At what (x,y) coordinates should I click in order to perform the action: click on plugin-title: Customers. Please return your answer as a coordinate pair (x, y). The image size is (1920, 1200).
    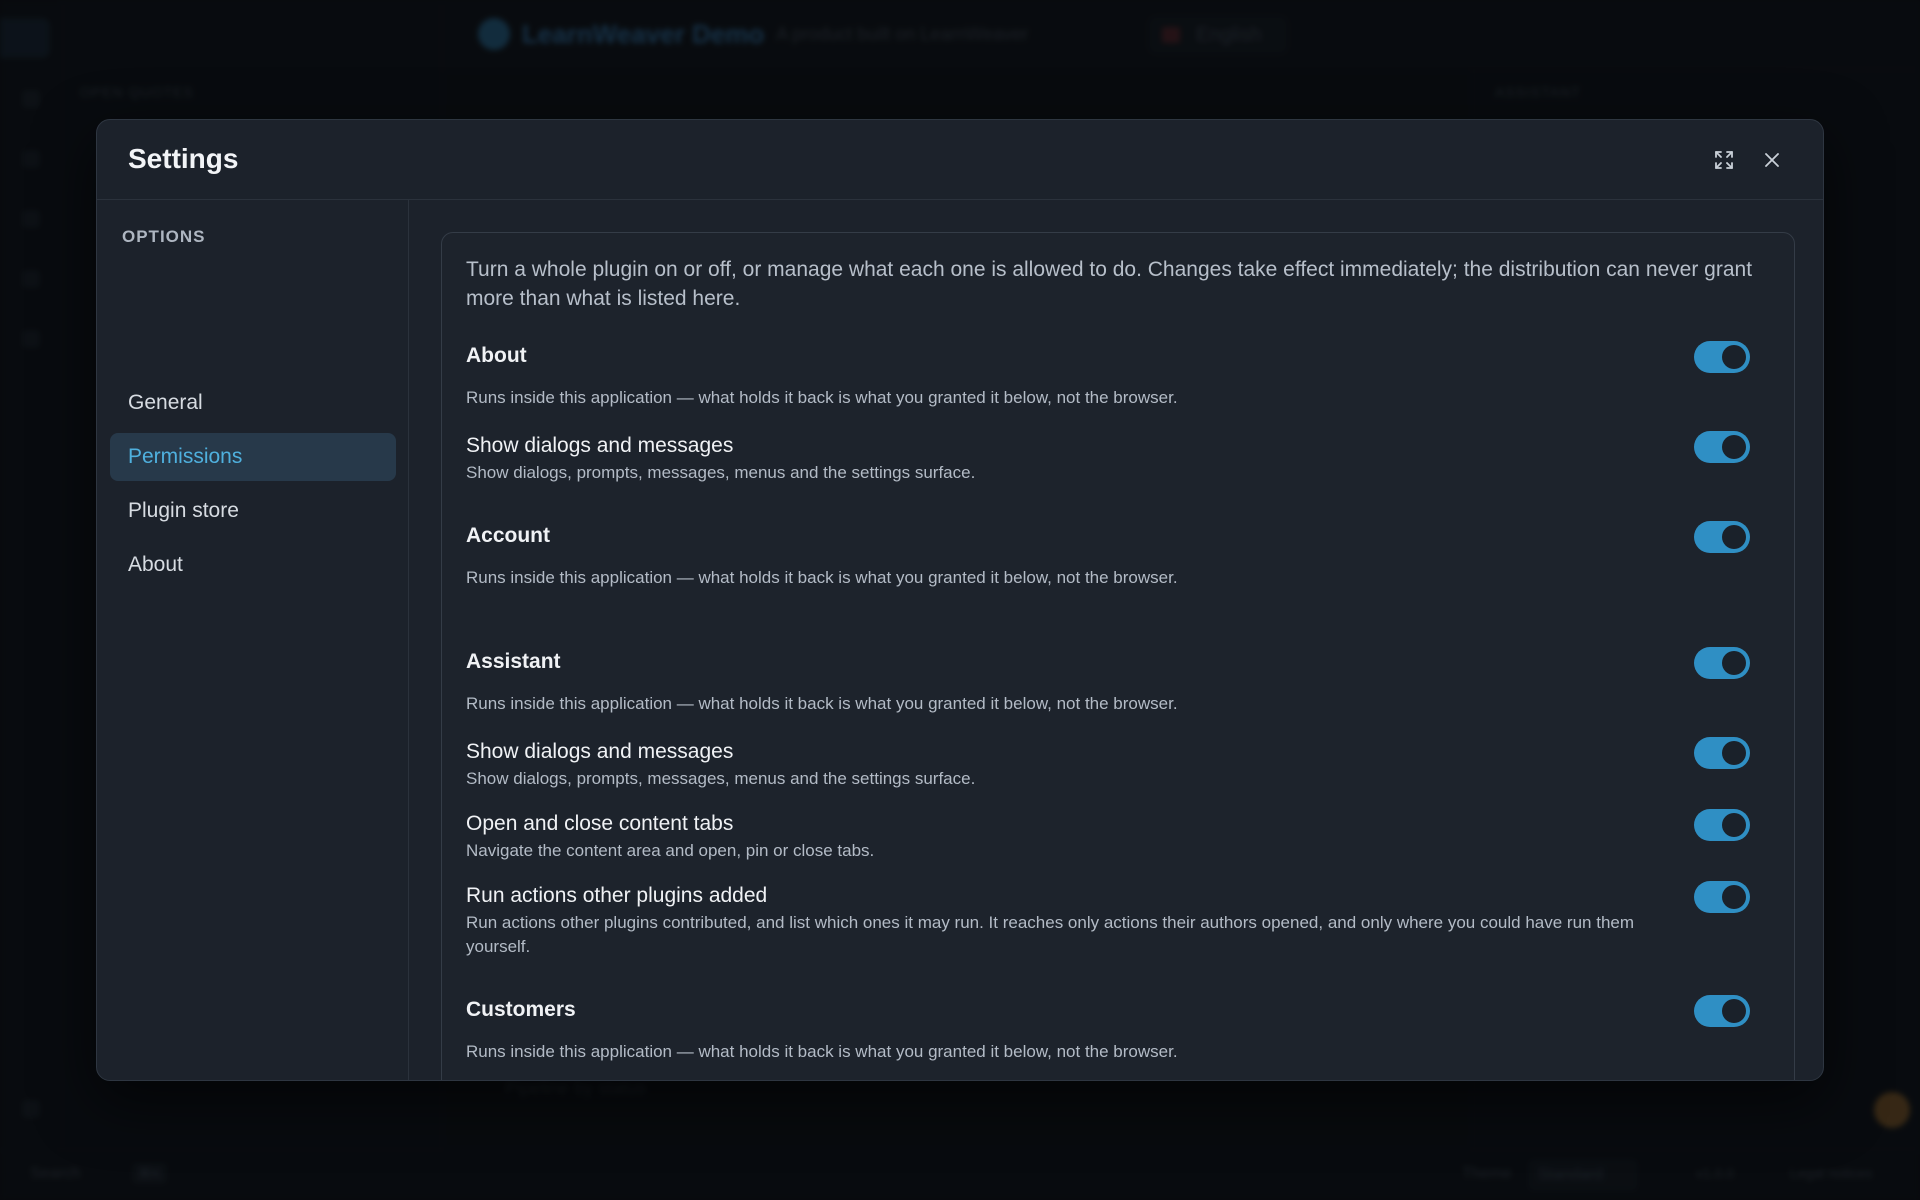
    Looking at the image, I should click on (521, 1009).